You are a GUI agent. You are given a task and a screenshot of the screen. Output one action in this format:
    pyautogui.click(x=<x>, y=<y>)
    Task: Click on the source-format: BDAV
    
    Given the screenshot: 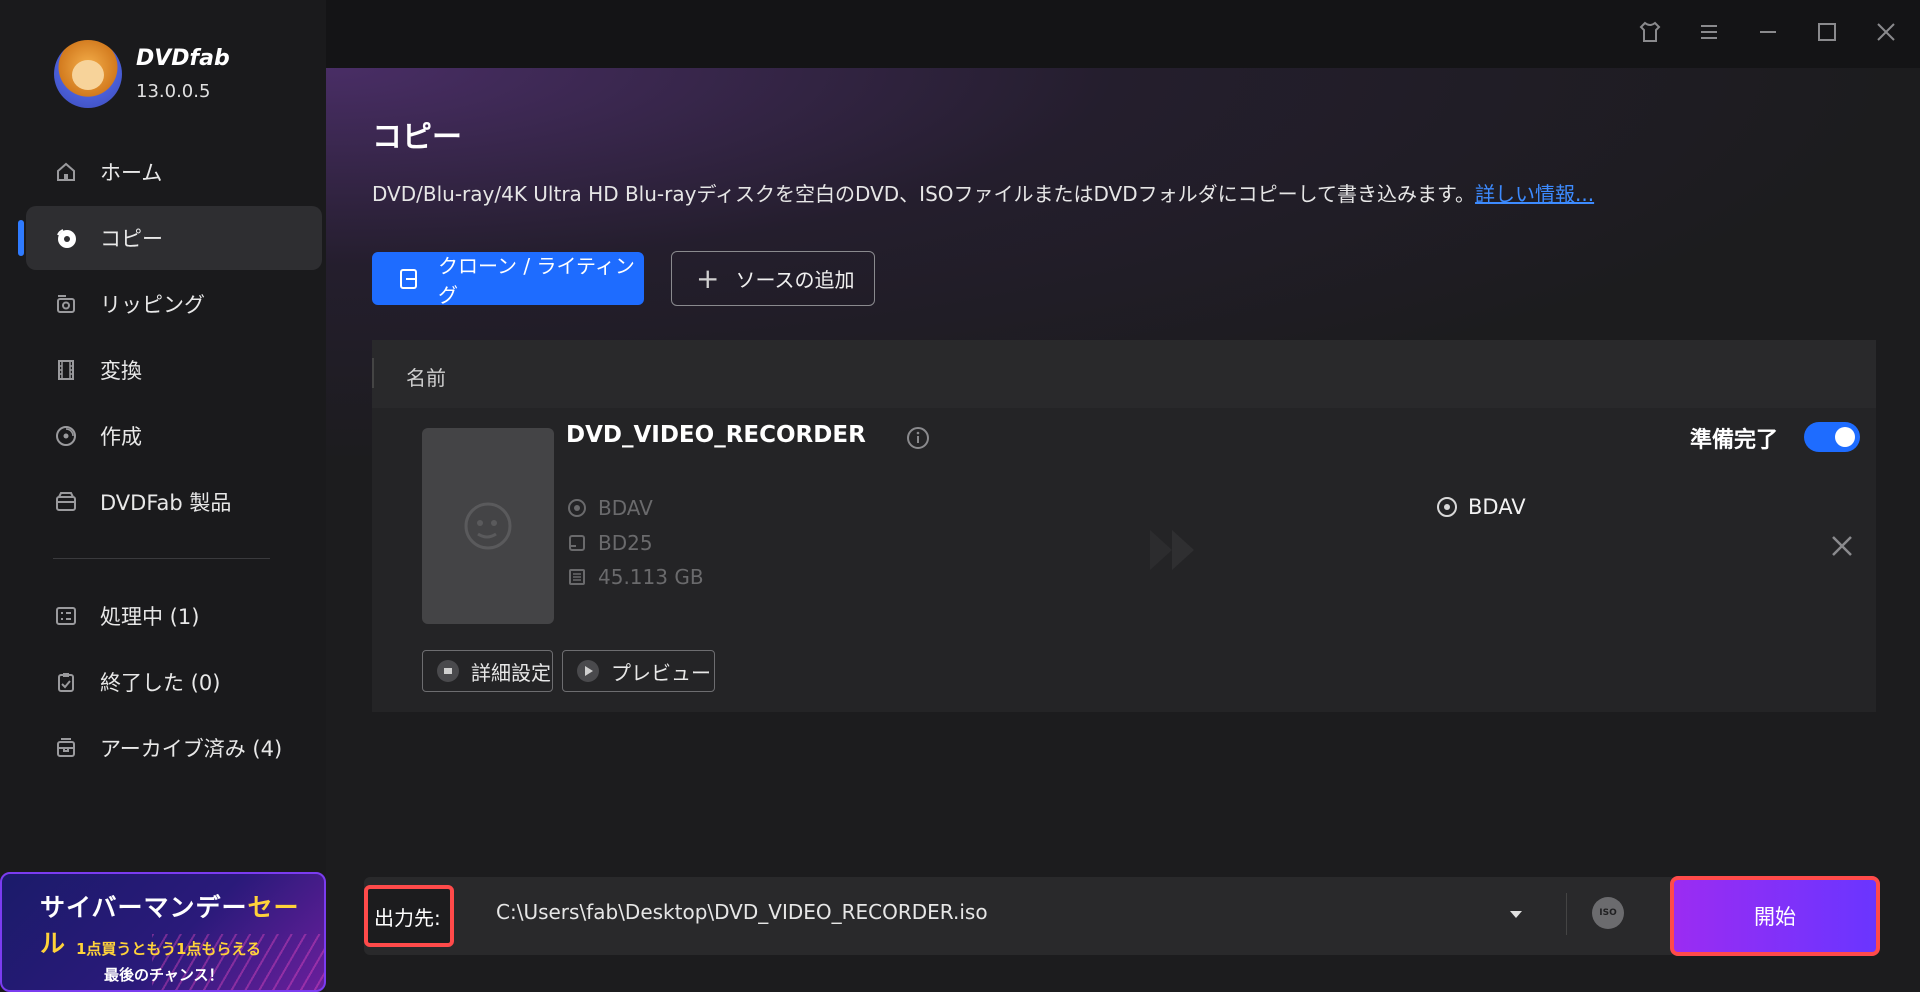 What is the action you would take?
    pyautogui.click(x=609, y=508)
    